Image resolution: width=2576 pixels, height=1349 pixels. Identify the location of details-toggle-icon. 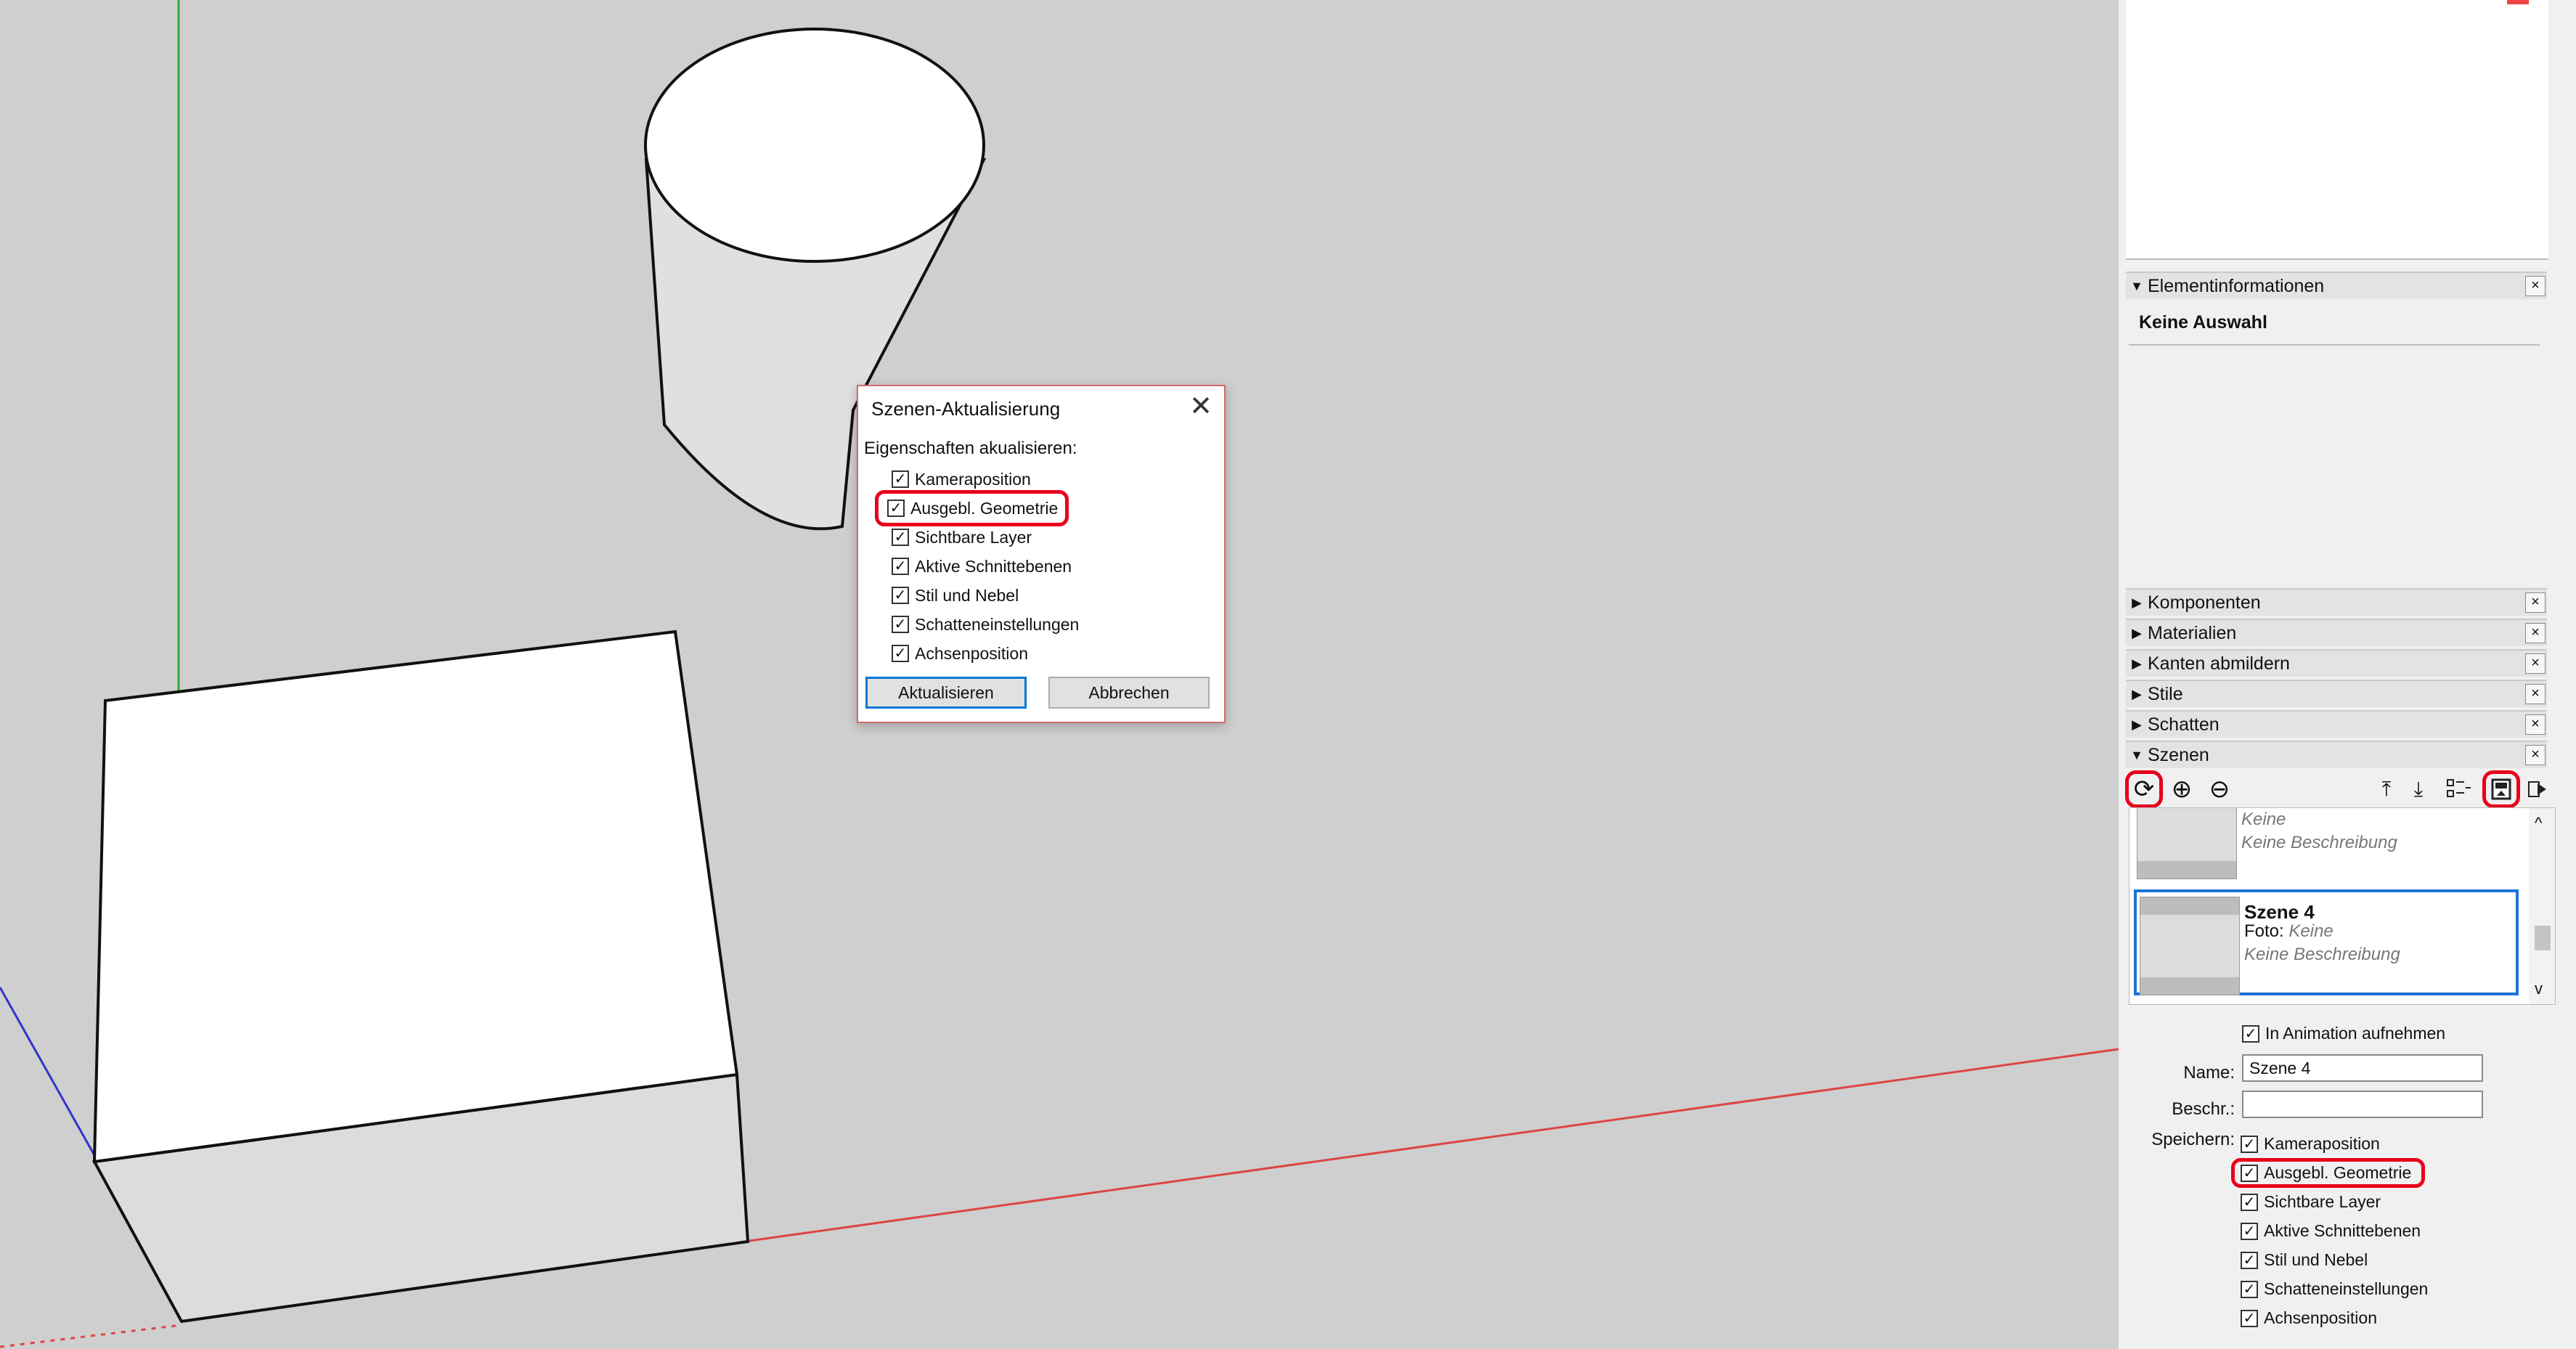
(2501, 789).